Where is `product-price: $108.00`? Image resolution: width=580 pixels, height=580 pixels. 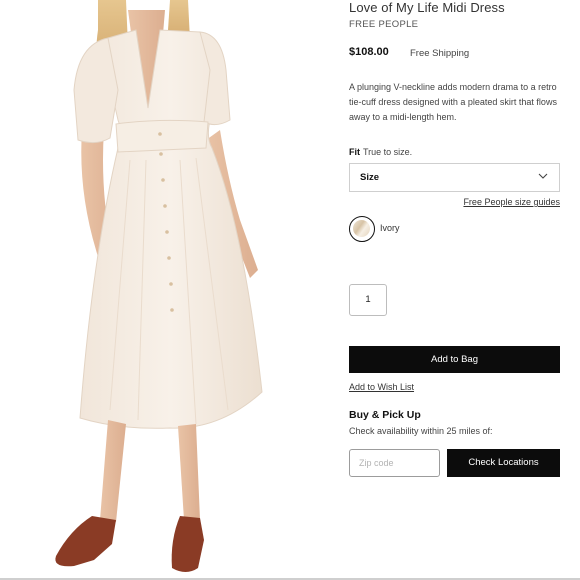
product-price: $108.00 is located at coordinates (369, 52).